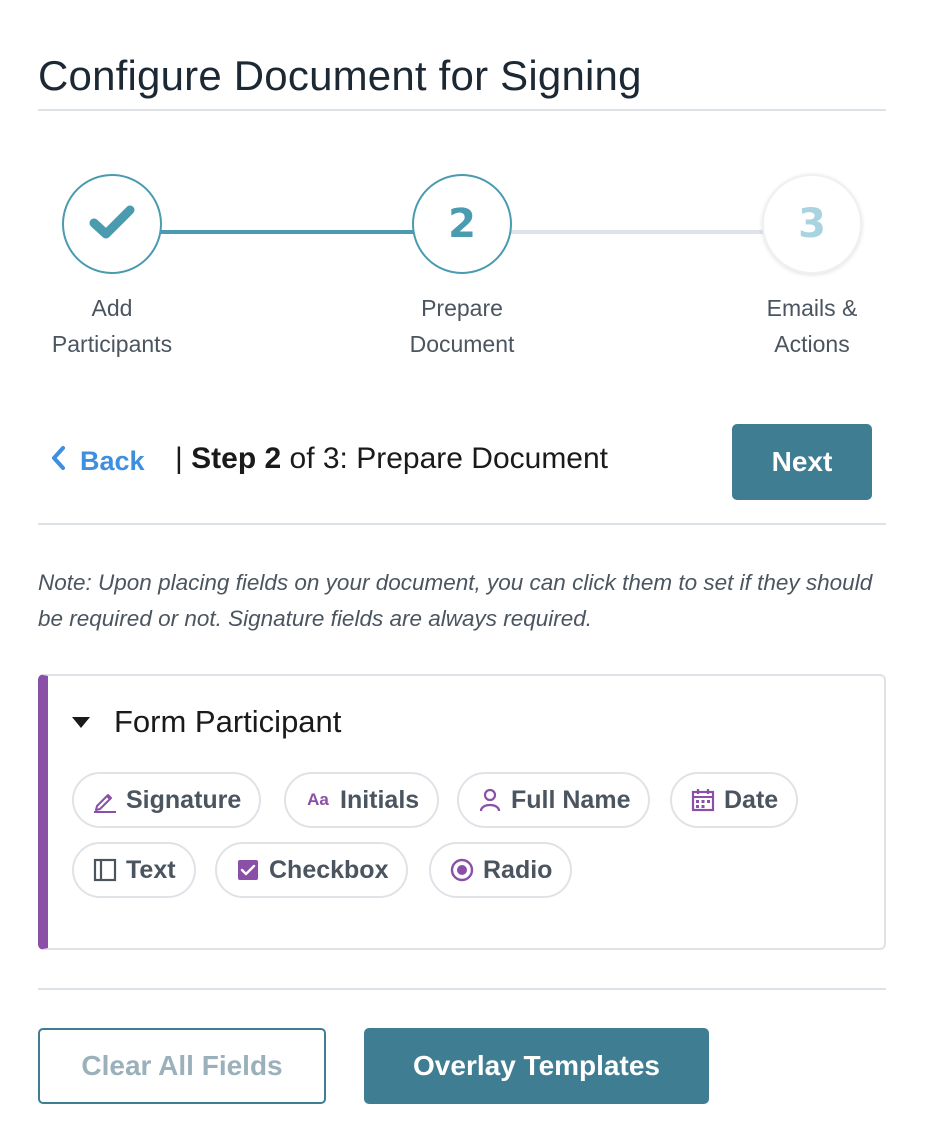 This screenshot has width=934, height=1134. I want to click on step-2-number: 2, so click(462, 224).